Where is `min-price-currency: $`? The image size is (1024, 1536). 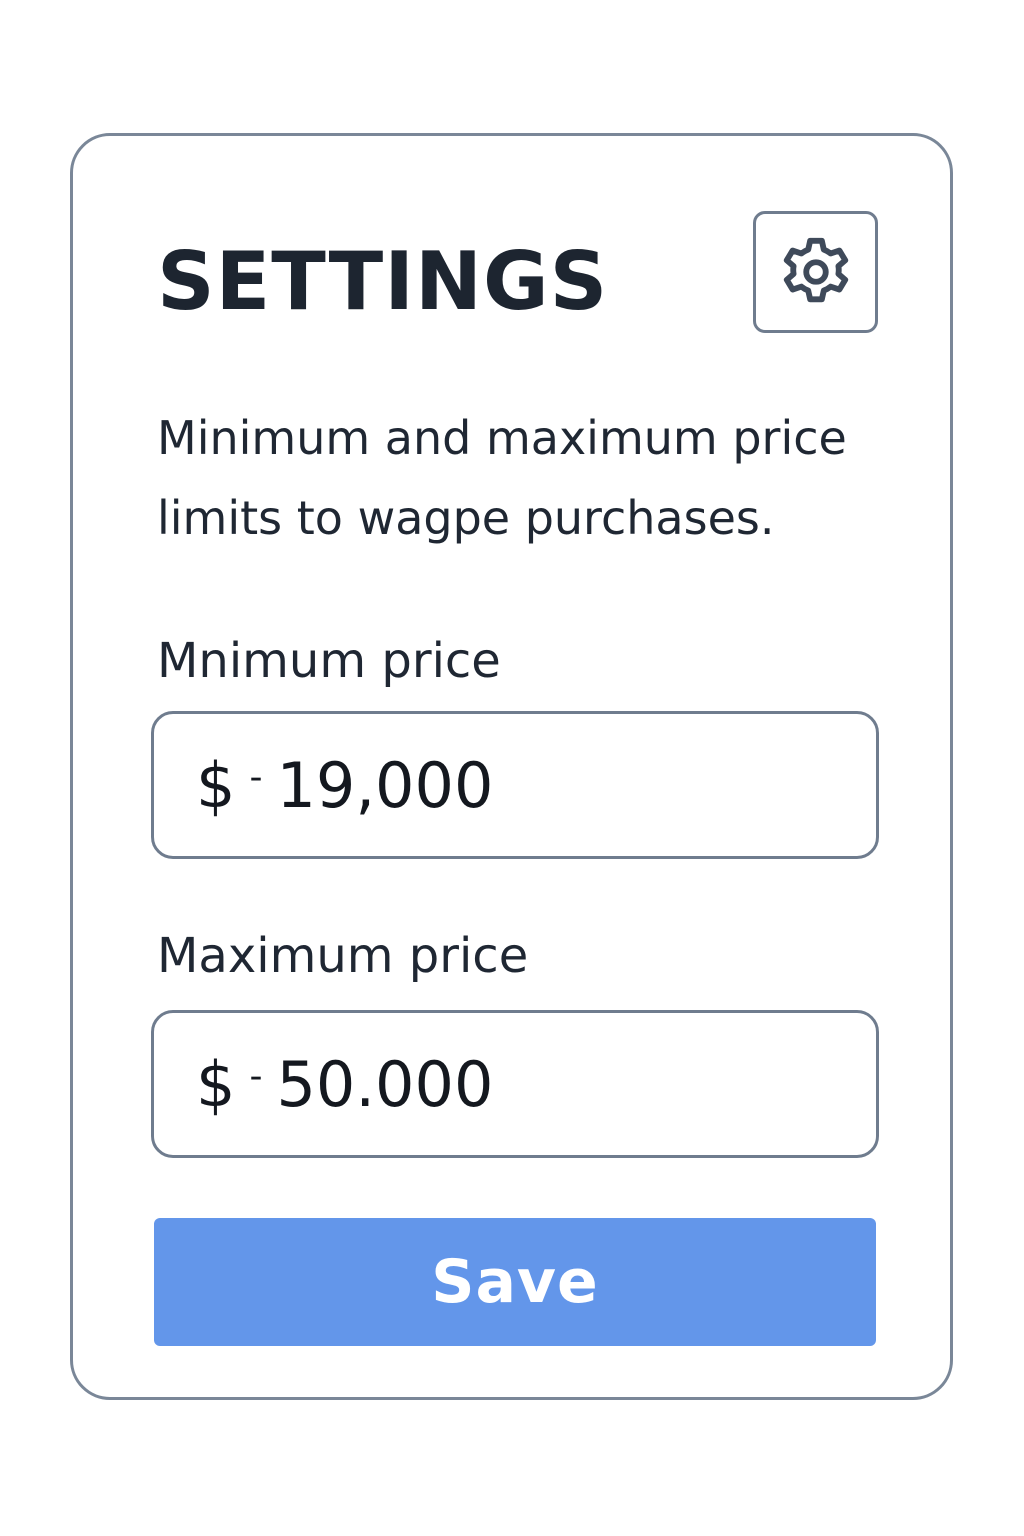 min-price-currency: $ is located at coordinates (216, 785).